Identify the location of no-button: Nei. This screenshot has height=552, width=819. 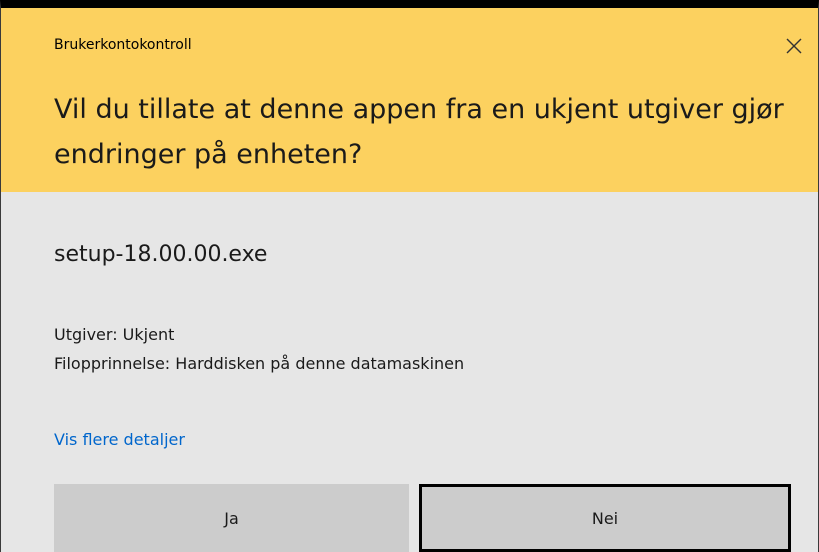
(605, 518).